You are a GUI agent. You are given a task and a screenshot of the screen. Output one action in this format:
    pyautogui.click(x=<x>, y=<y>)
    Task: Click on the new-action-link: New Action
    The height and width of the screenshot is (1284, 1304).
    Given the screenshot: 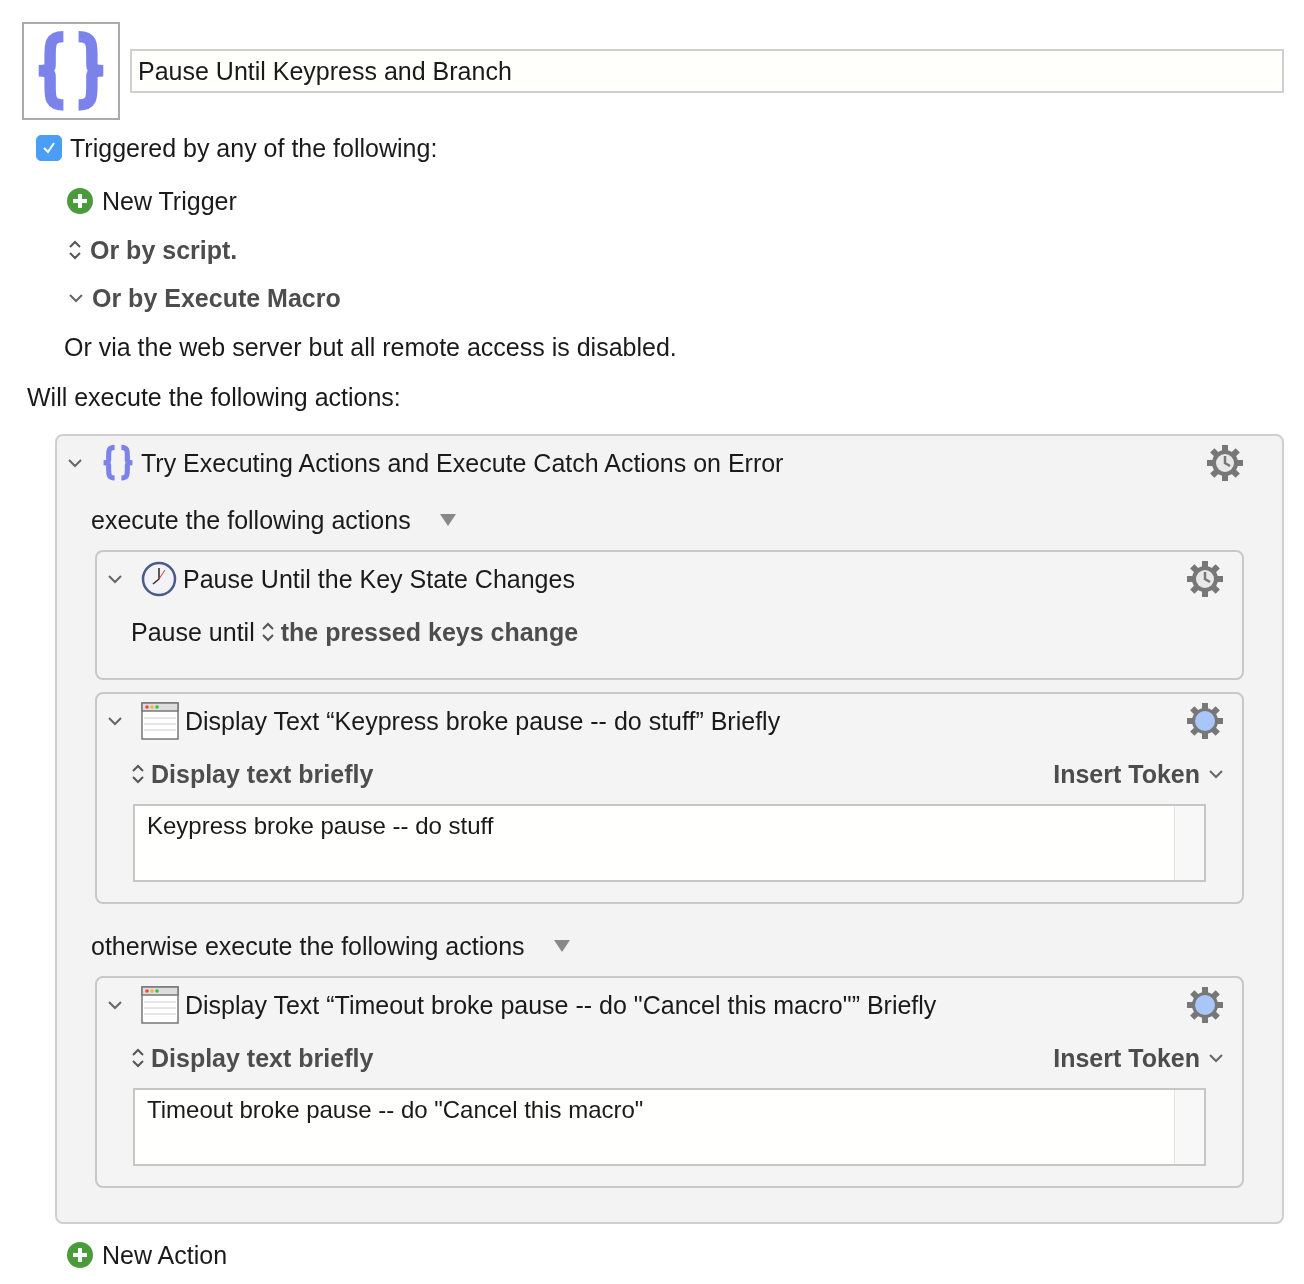 What is the action you would take?
    pyautogui.click(x=165, y=1255)
    